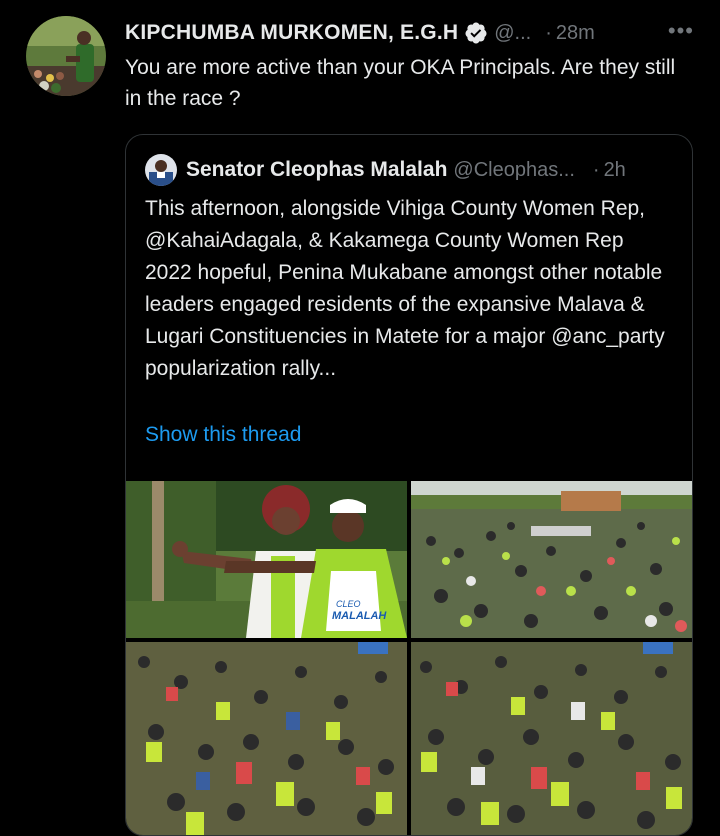 Image resolution: width=720 pixels, height=836 pixels. I want to click on shirt-text-line1: CLEO, so click(348, 604).